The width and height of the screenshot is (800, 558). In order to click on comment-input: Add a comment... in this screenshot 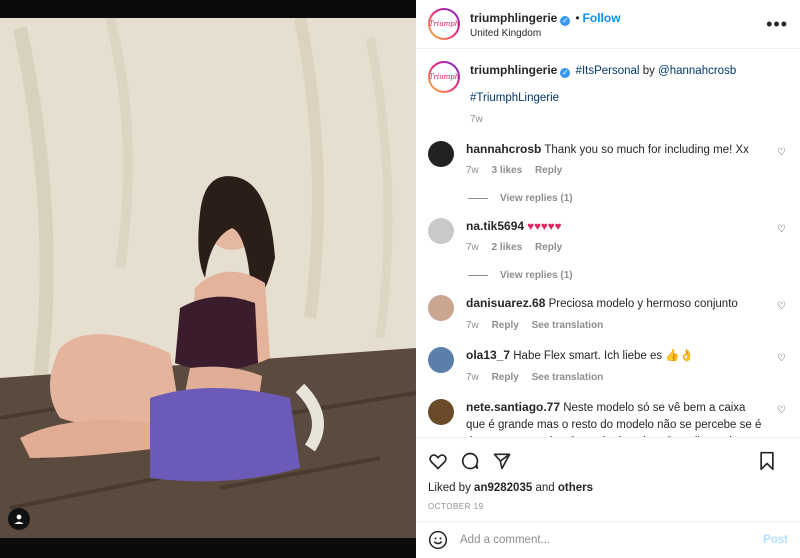, I will do `click(611, 540)`.